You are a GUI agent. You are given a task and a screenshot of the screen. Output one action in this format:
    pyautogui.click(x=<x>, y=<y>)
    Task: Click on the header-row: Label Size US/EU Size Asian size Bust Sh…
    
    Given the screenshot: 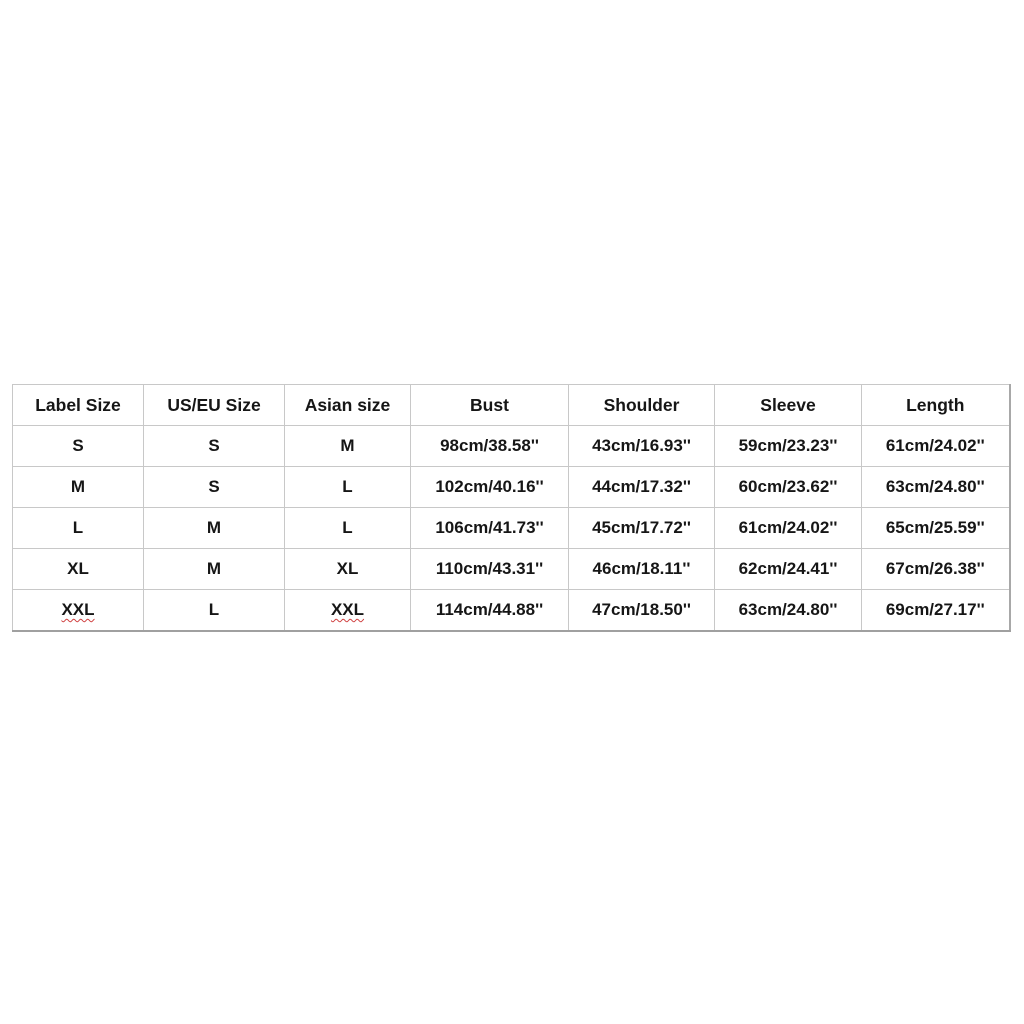 What is the action you would take?
    pyautogui.click(x=511, y=405)
    